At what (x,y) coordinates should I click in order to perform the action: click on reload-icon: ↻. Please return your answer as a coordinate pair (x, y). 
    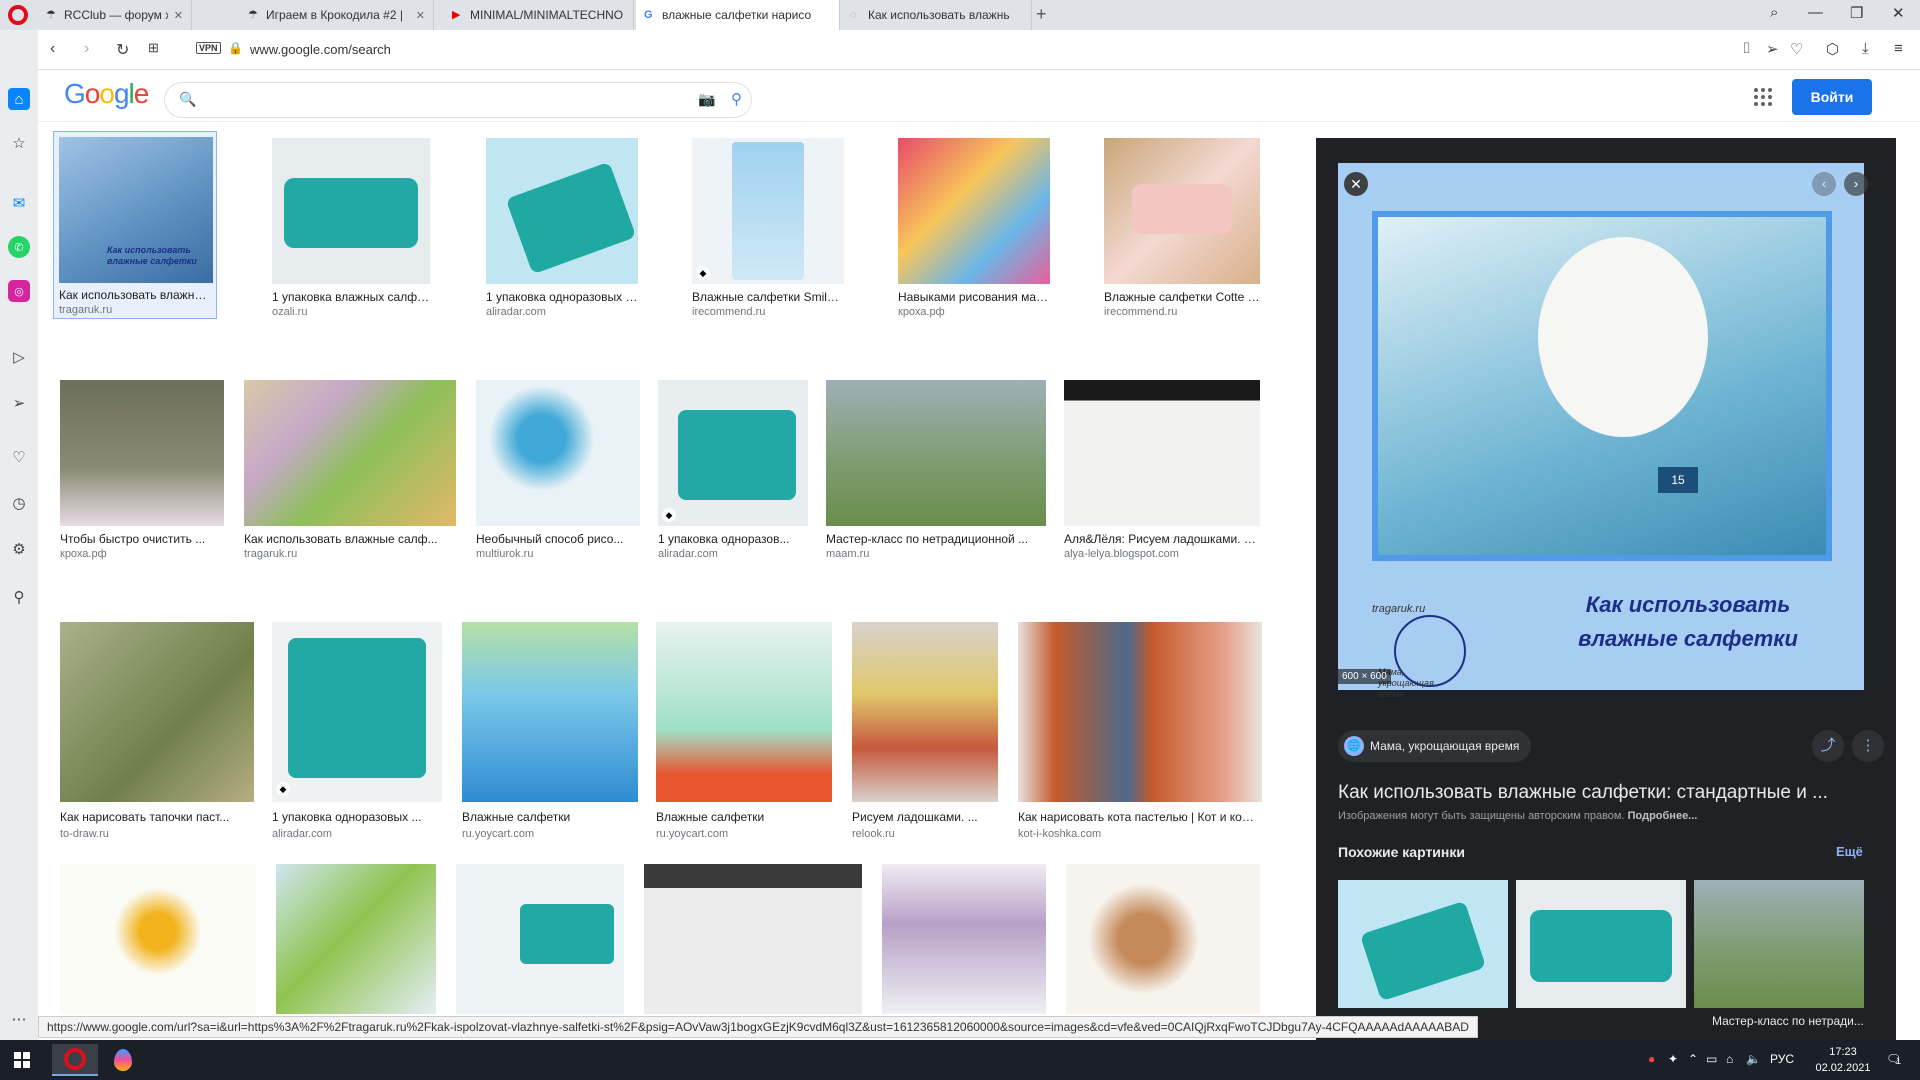
    Looking at the image, I should click on (122, 50).